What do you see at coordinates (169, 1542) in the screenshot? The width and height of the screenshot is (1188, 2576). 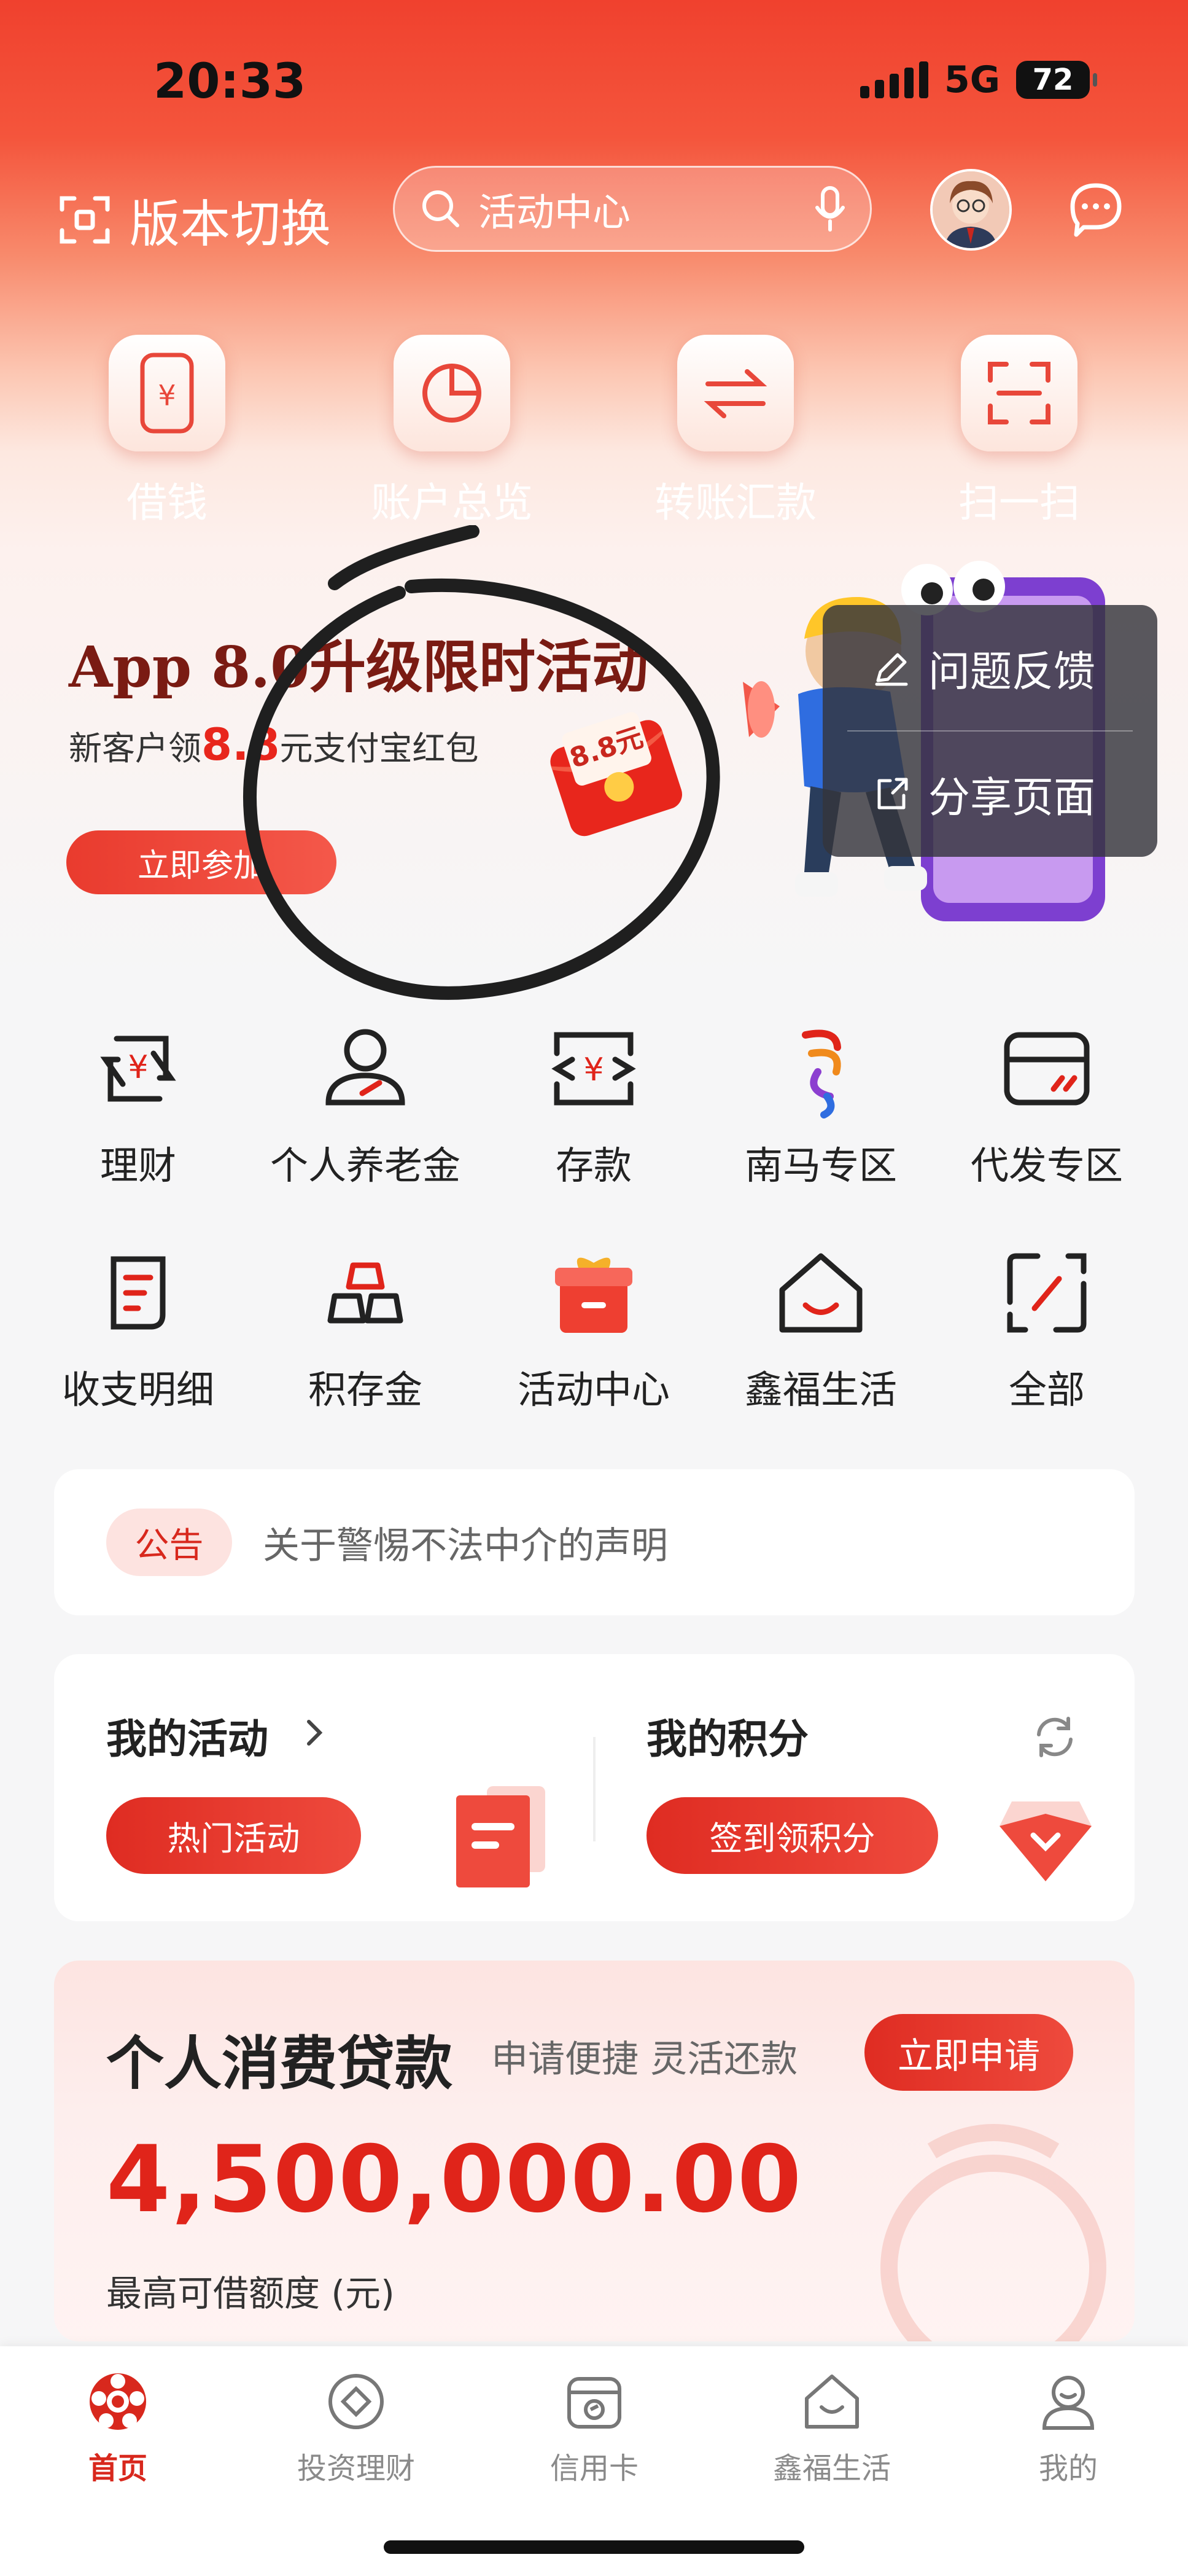 I see `announcement-badge: 公告` at bounding box center [169, 1542].